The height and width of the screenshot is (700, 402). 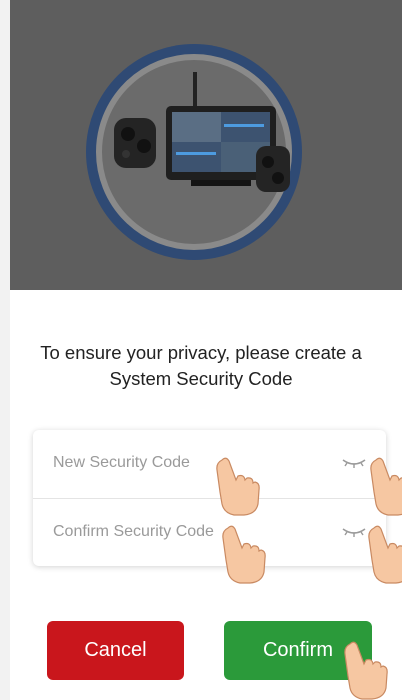 What do you see at coordinates (202, 132) in the screenshot?
I see `camera-system-image` at bounding box center [202, 132].